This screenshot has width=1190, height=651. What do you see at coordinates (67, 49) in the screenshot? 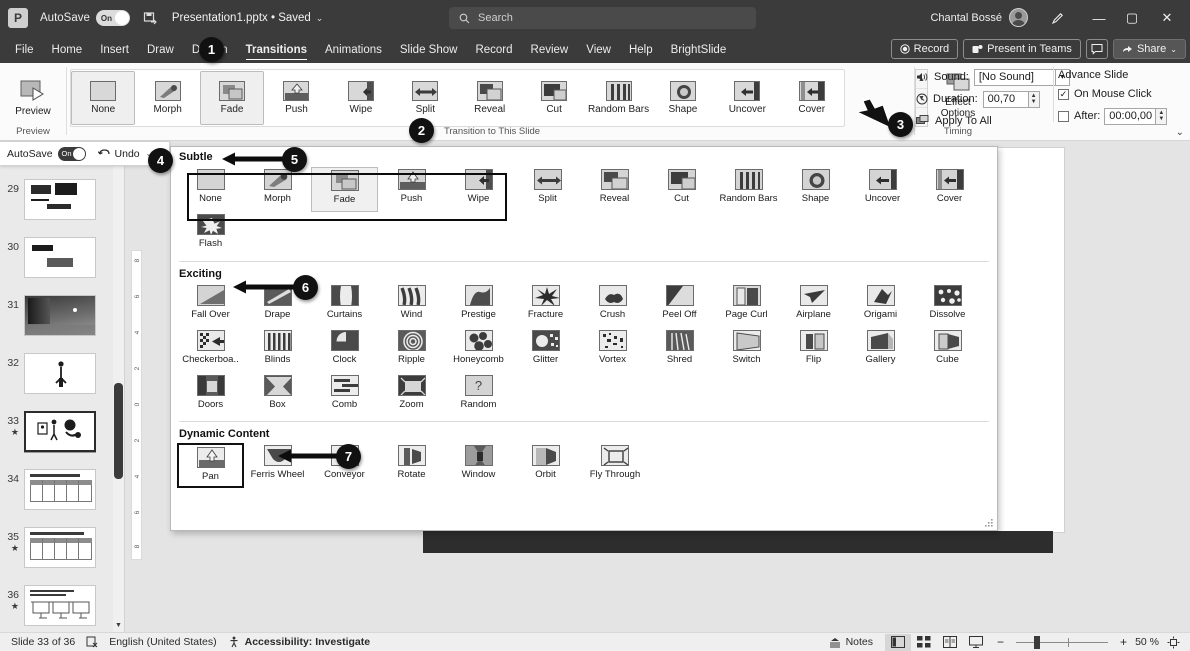
I see `tab-home: Home` at bounding box center [67, 49].